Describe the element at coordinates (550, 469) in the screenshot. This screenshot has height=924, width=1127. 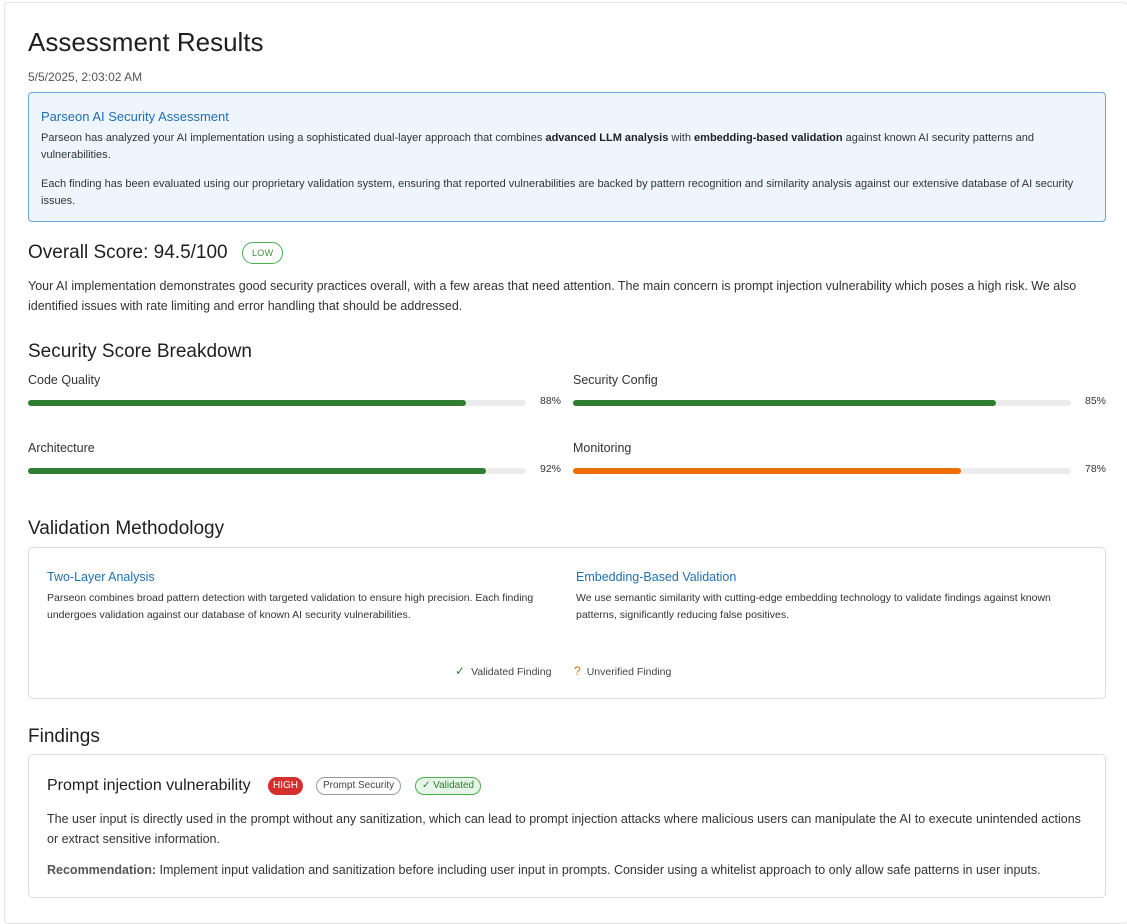
I see `metric-value: 92%` at that location.